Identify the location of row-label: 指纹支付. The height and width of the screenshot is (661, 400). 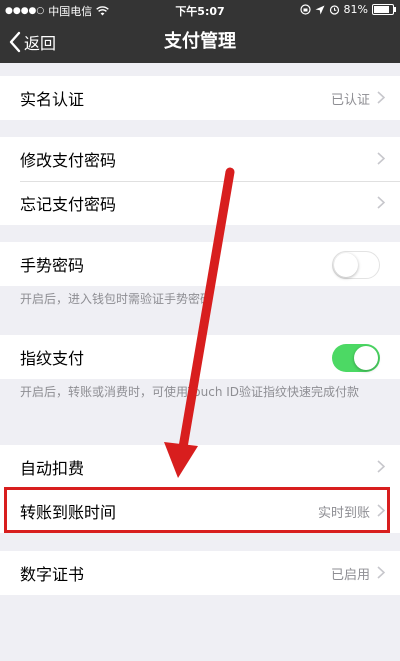
(52, 358).